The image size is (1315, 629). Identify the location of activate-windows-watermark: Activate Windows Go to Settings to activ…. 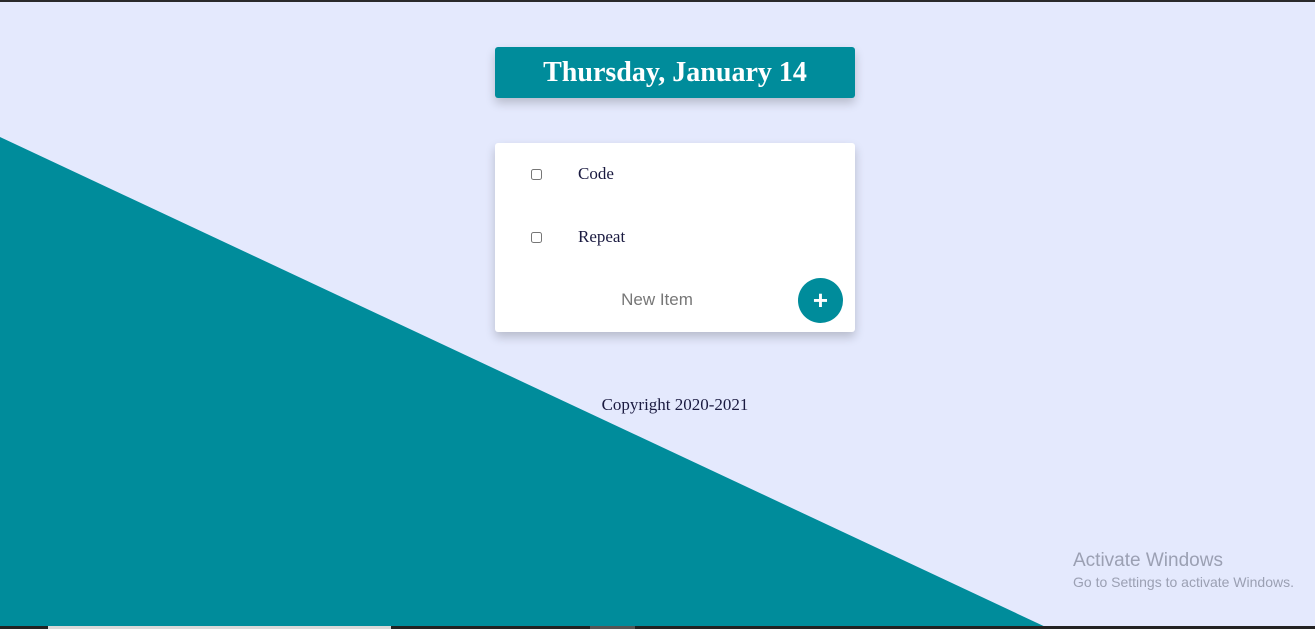
(1183, 571).